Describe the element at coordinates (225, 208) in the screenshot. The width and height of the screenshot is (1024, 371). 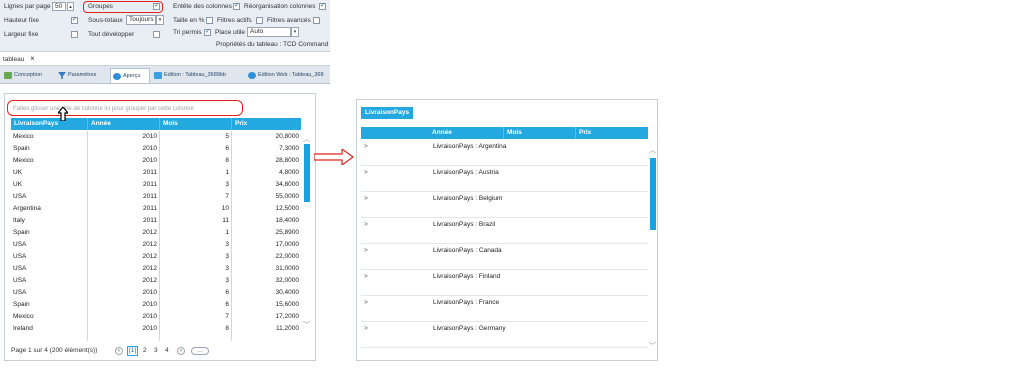
I see `table-cell: 10` at that location.